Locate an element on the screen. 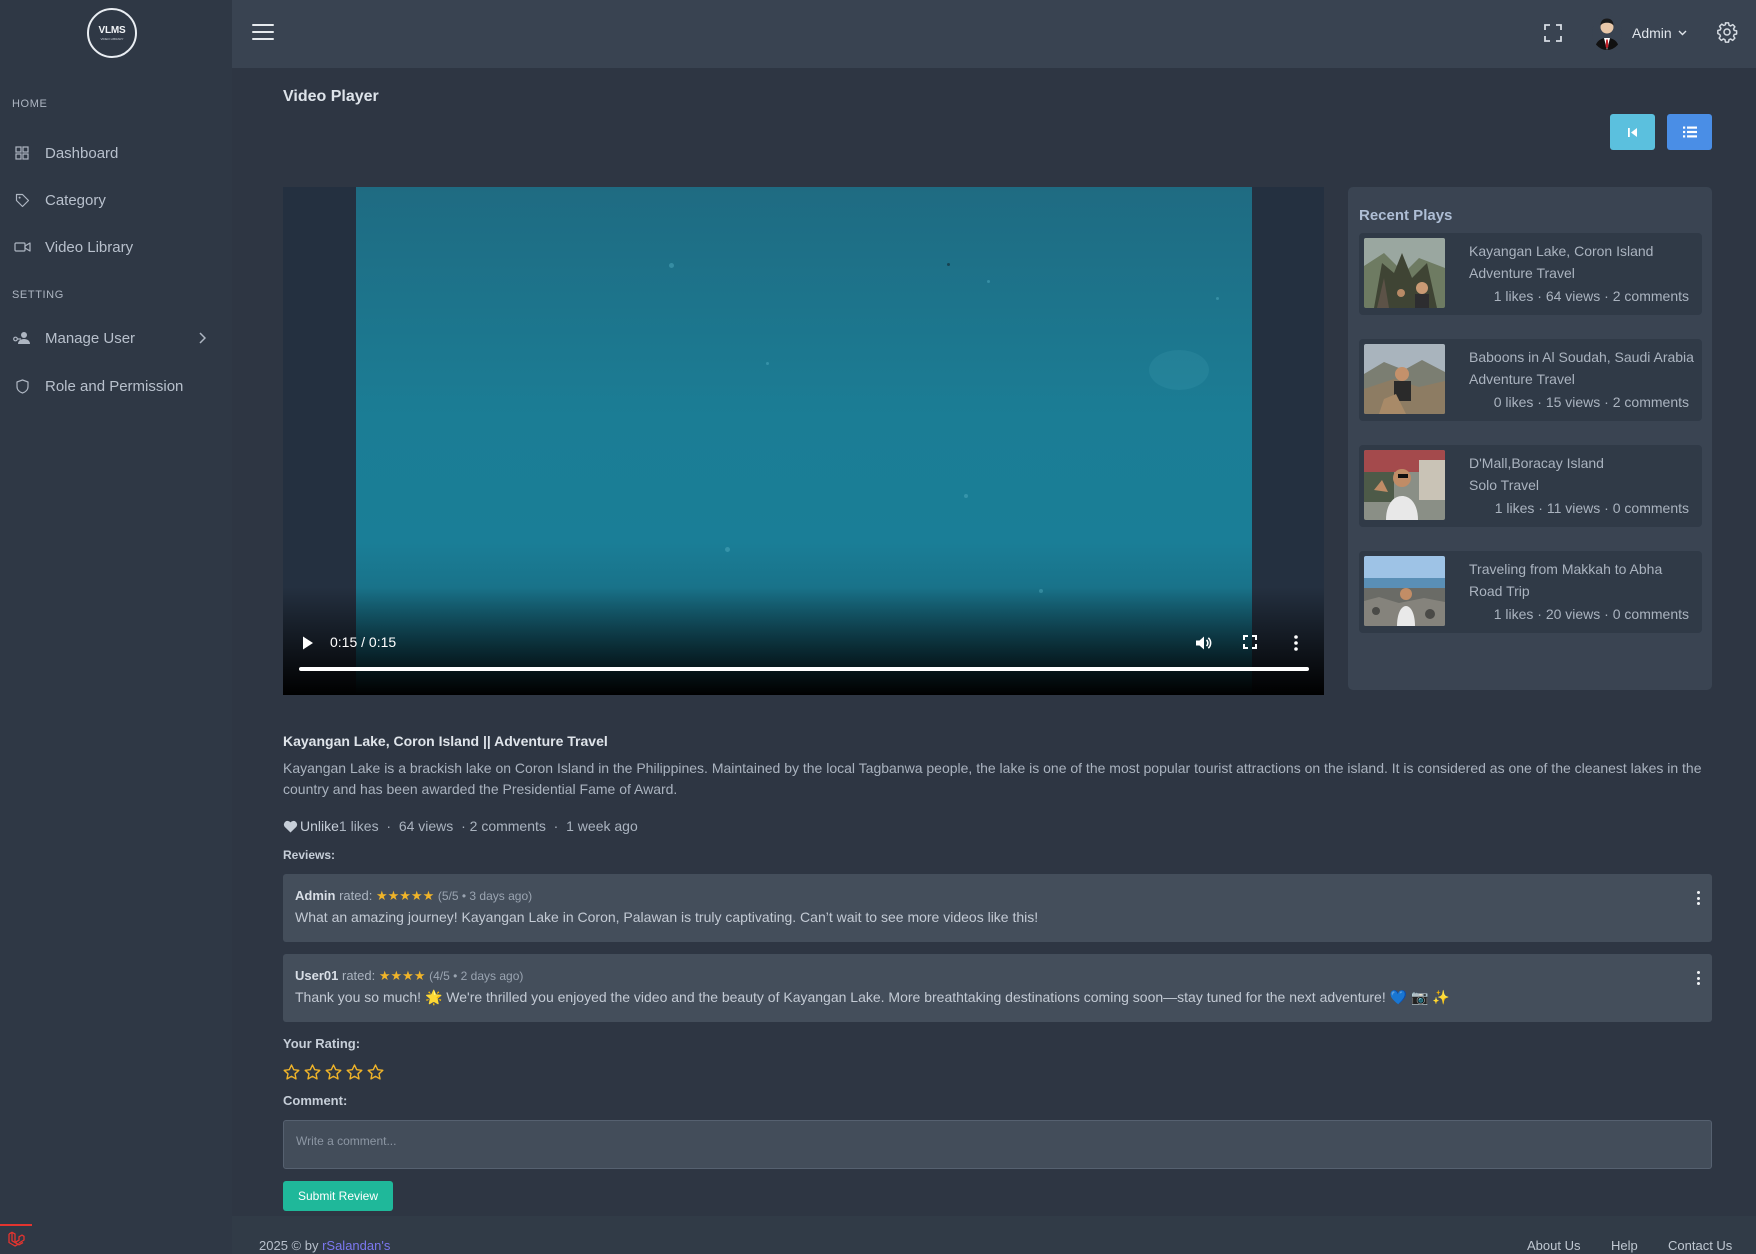  recent-play-title: Traveling from Makkah to Abha Road Trip is located at coordinates (1566, 580).